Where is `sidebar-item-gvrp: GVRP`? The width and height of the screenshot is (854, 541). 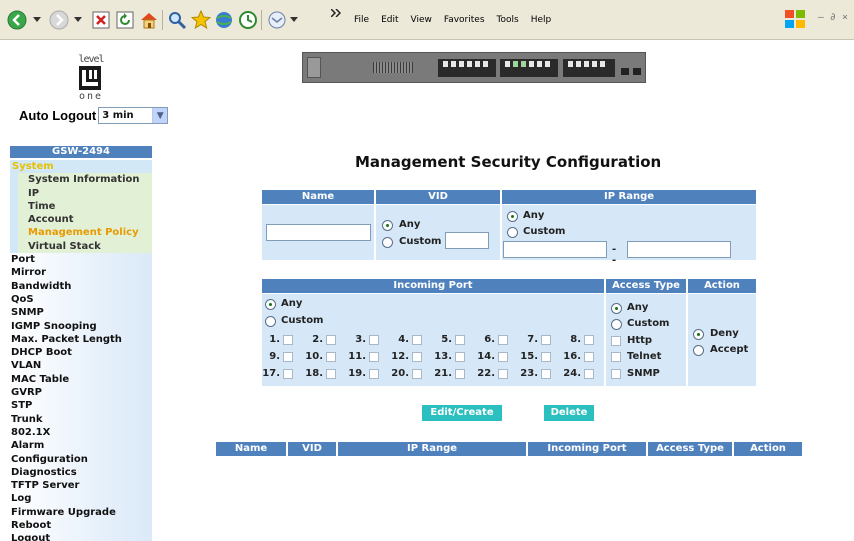
sidebar-item-gvrp: GVRP is located at coordinates (81, 393).